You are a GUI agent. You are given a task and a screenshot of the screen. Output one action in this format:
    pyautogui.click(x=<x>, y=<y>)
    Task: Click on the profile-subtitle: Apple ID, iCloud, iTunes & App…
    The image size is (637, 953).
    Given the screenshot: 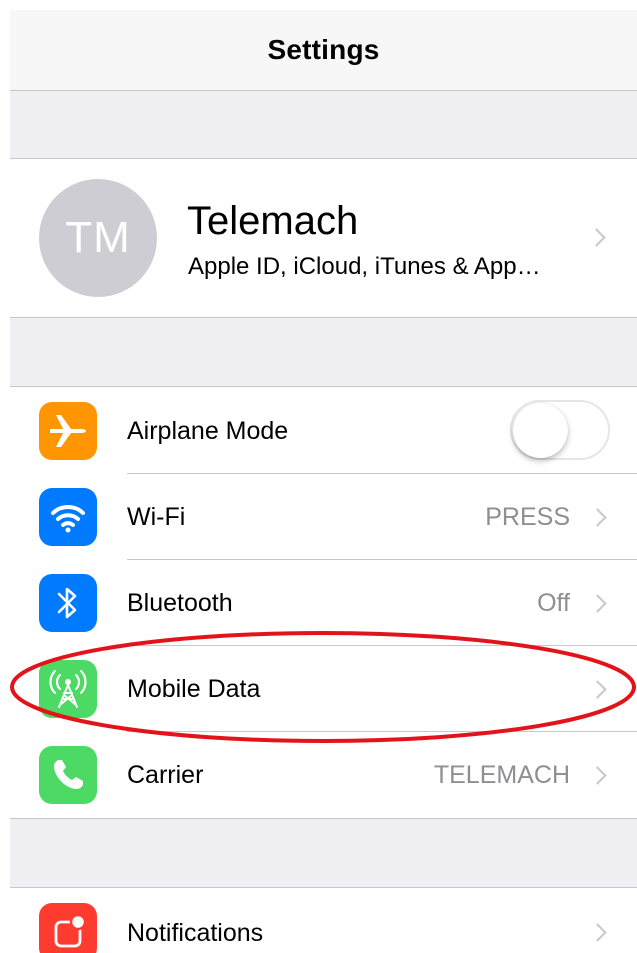 What is the action you would take?
    pyautogui.click(x=364, y=266)
    